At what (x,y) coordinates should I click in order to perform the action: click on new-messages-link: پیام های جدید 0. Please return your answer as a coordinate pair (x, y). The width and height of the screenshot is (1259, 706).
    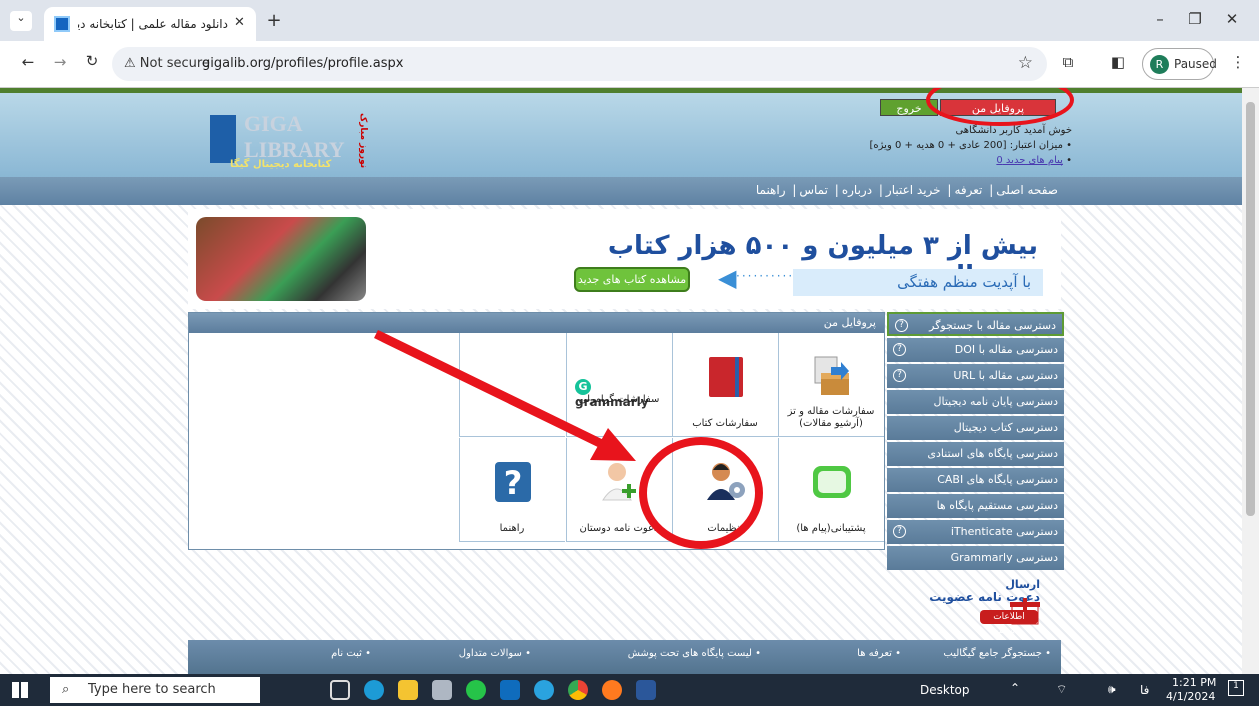
    Looking at the image, I should click on (1029, 160).